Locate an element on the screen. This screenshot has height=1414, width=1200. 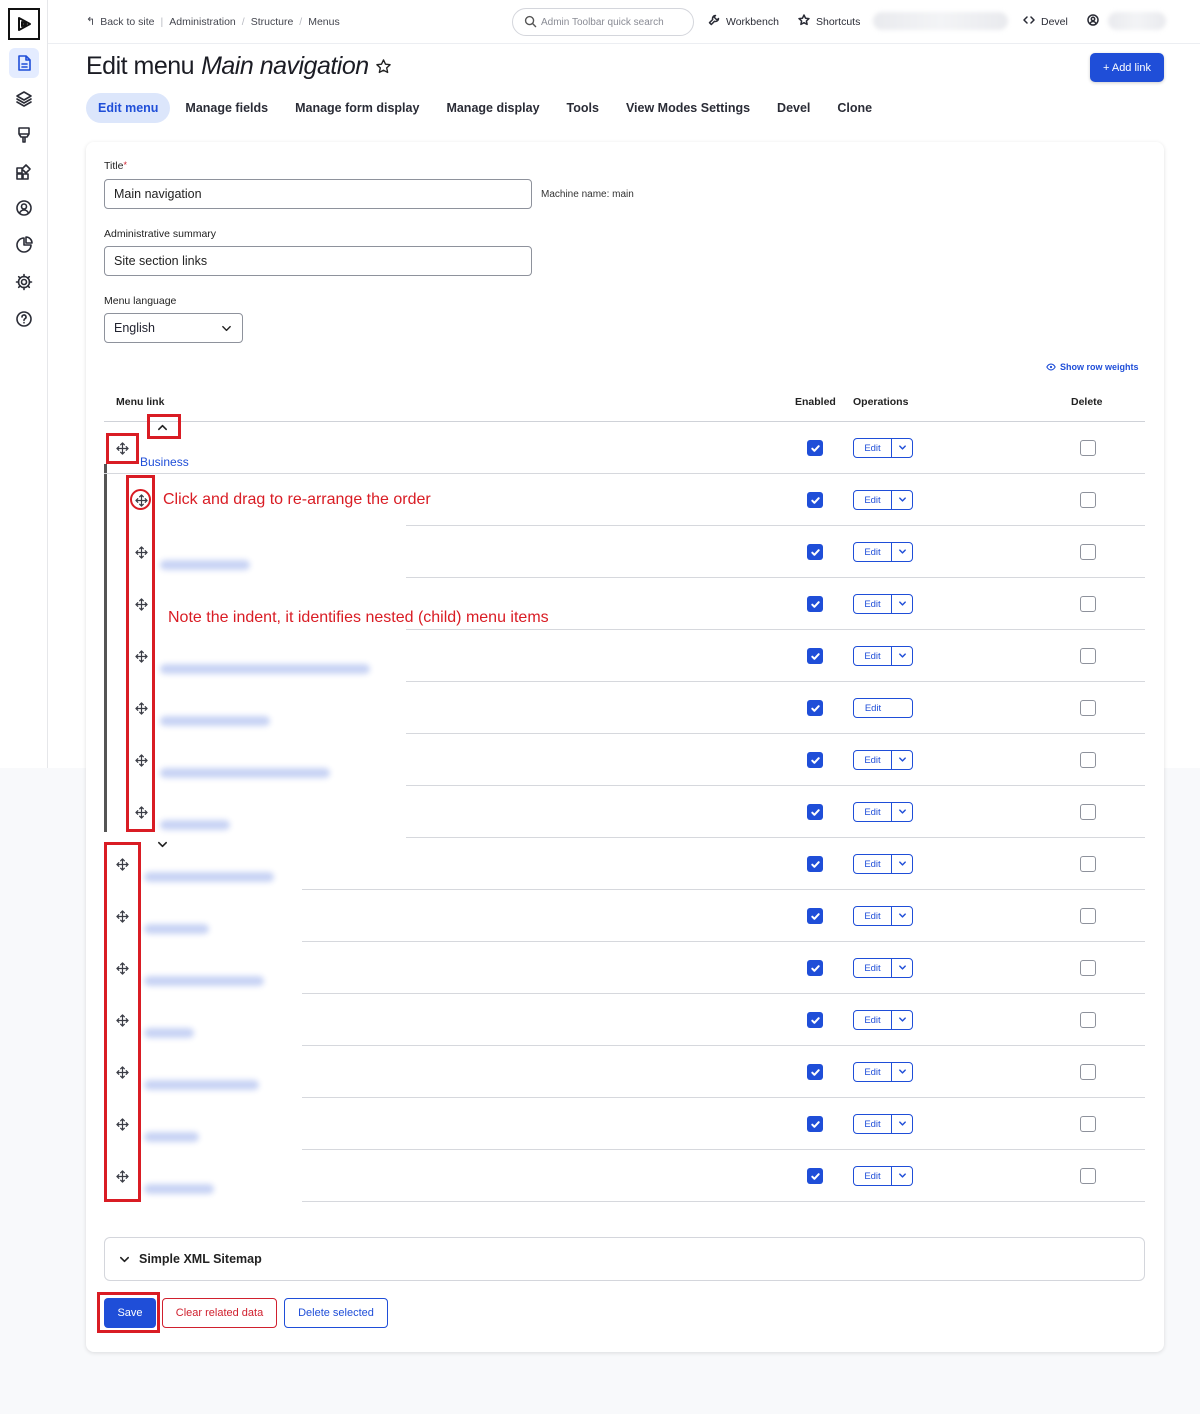
back-to-site-link: Back to site is located at coordinates (127, 22).